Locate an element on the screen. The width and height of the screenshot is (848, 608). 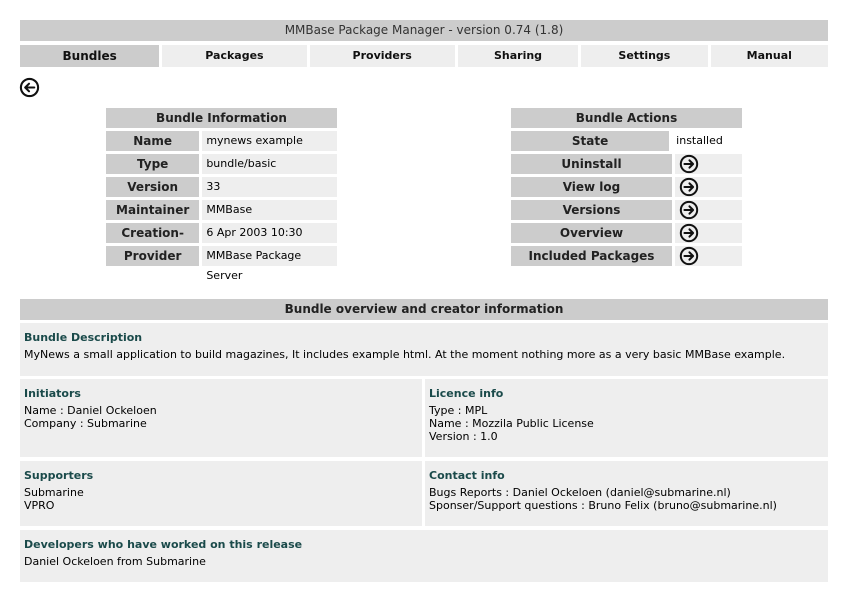
tab-settings: Settings is located at coordinates (644, 56).